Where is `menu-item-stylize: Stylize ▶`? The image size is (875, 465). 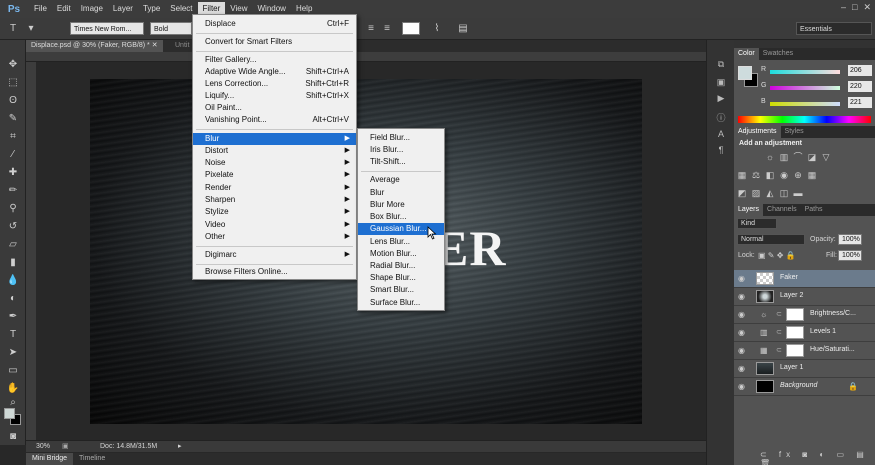 menu-item-stylize: Stylize ▶ is located at coordinates (274, 212).